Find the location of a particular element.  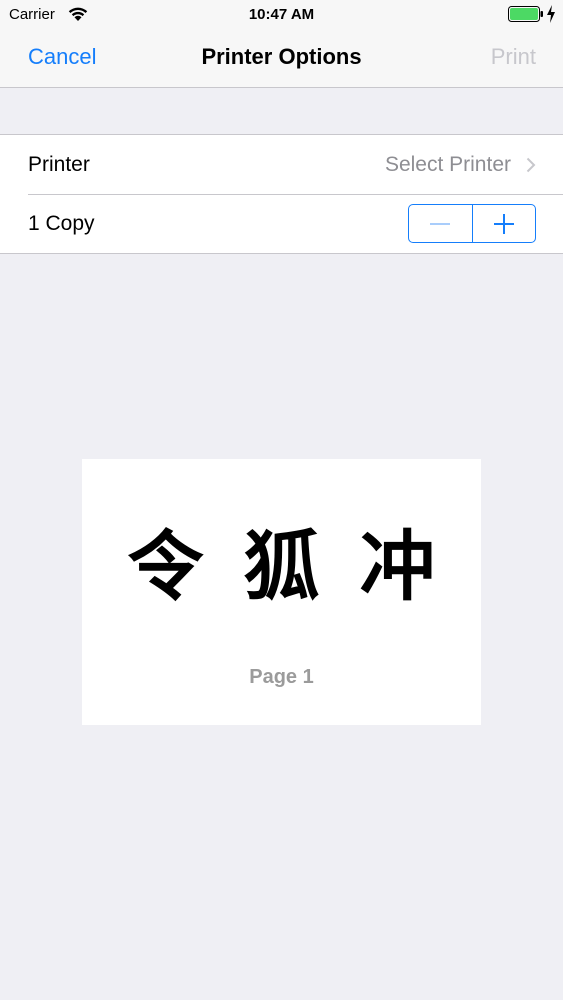

printer-value: Select Printer is located at coordinates (447, 164).